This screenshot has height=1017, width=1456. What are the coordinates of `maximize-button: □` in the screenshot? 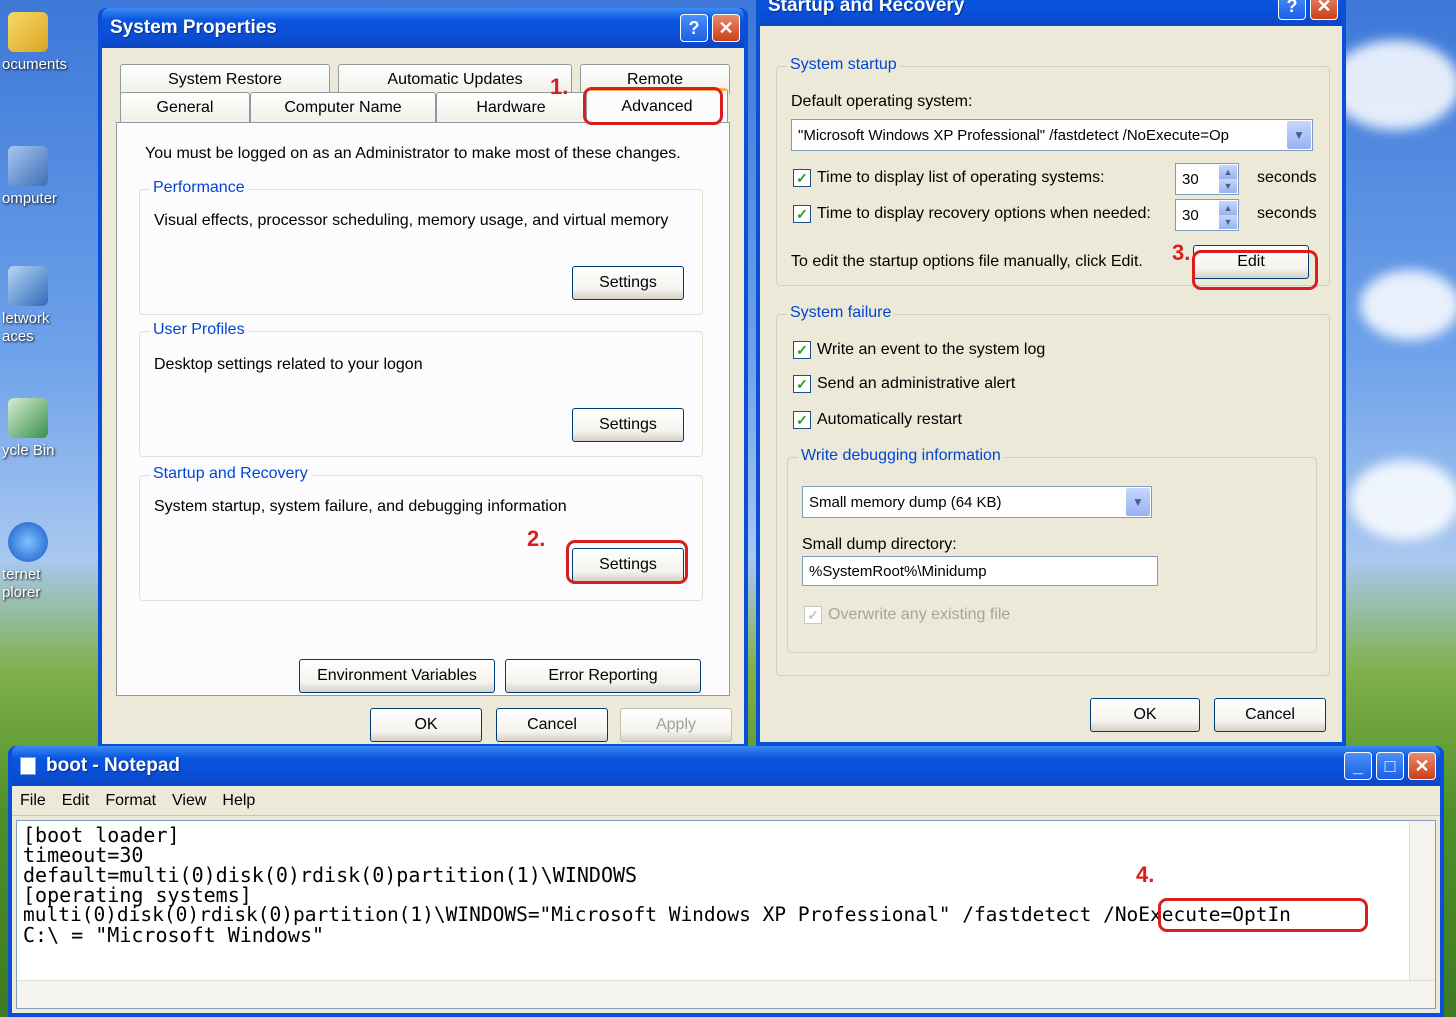 It's located at (1390, 766).